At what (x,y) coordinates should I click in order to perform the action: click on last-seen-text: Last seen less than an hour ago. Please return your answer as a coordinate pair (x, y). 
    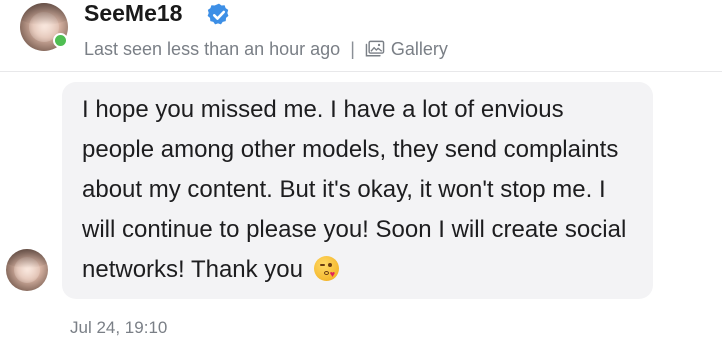
    Looking at the image, I should click on (212, 48).